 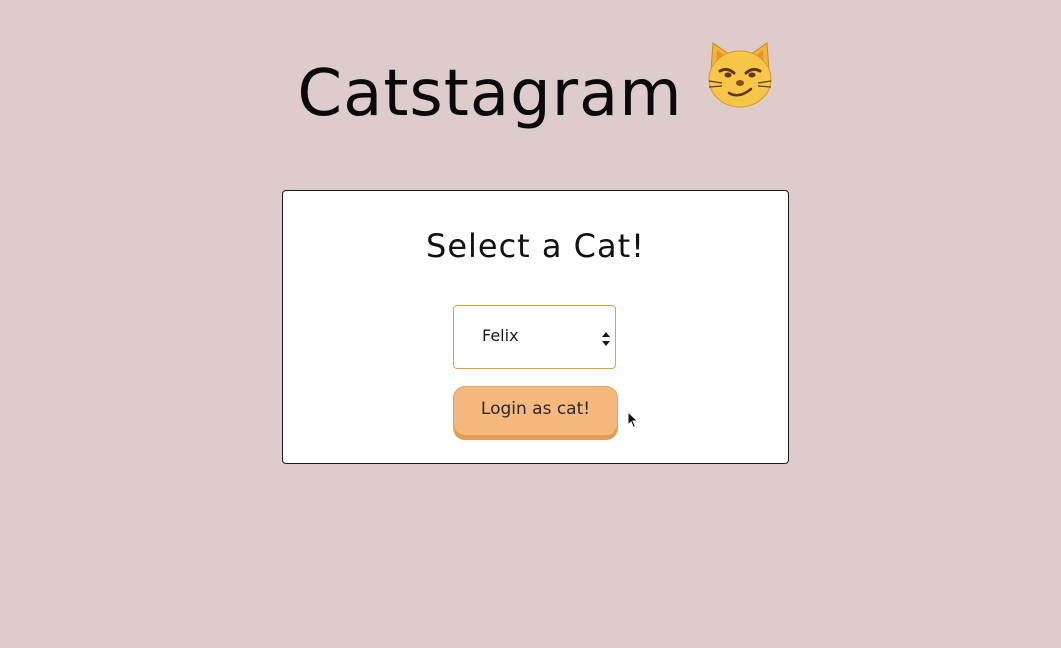 What do you see at coordinates (535, 411) in the screenshot?
I see `login-button: Login as cat!` at bounding box center [535, 411].